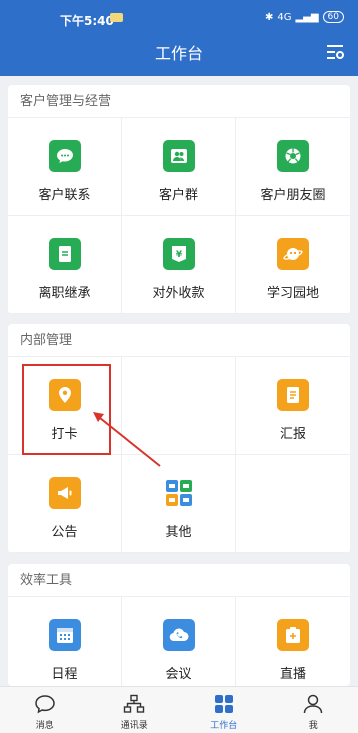 The image size is (358, 733). Describe the element at coordinates (293, 195) in the screenshot. I see `app-label: 客户朋友圈` at that location.